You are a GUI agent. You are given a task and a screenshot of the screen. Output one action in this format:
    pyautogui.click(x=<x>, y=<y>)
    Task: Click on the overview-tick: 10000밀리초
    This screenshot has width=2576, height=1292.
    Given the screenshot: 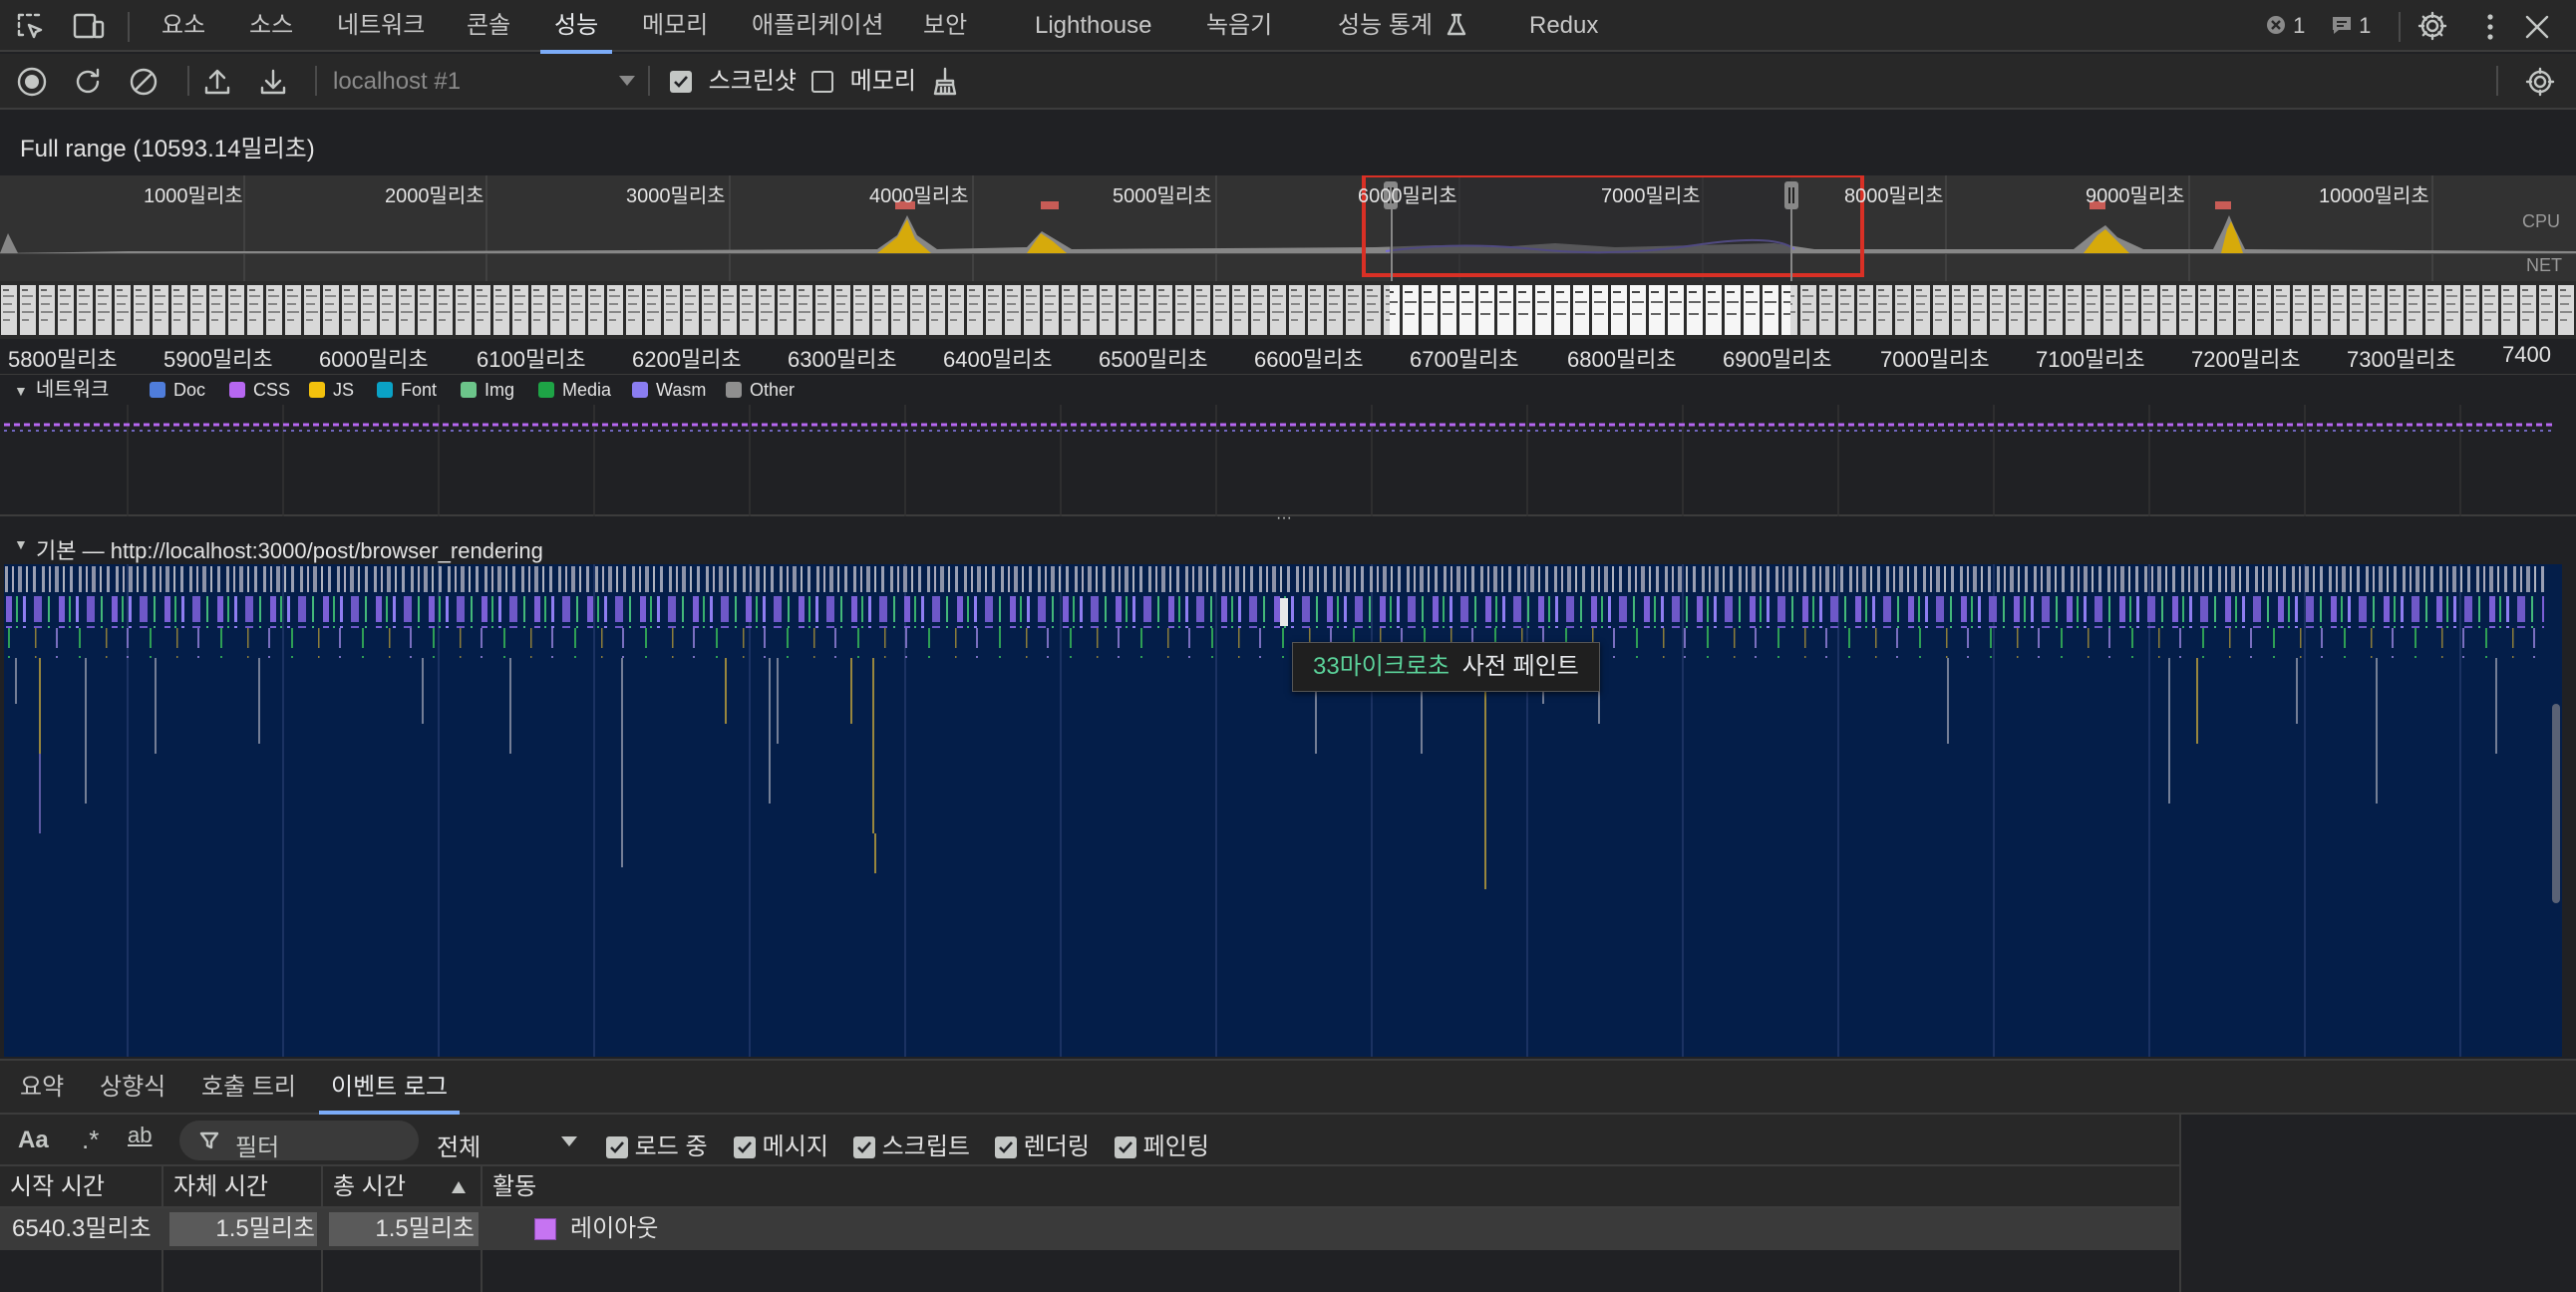 What is the action you would take?
    pyautogui.click(x=2374, y=196)
    